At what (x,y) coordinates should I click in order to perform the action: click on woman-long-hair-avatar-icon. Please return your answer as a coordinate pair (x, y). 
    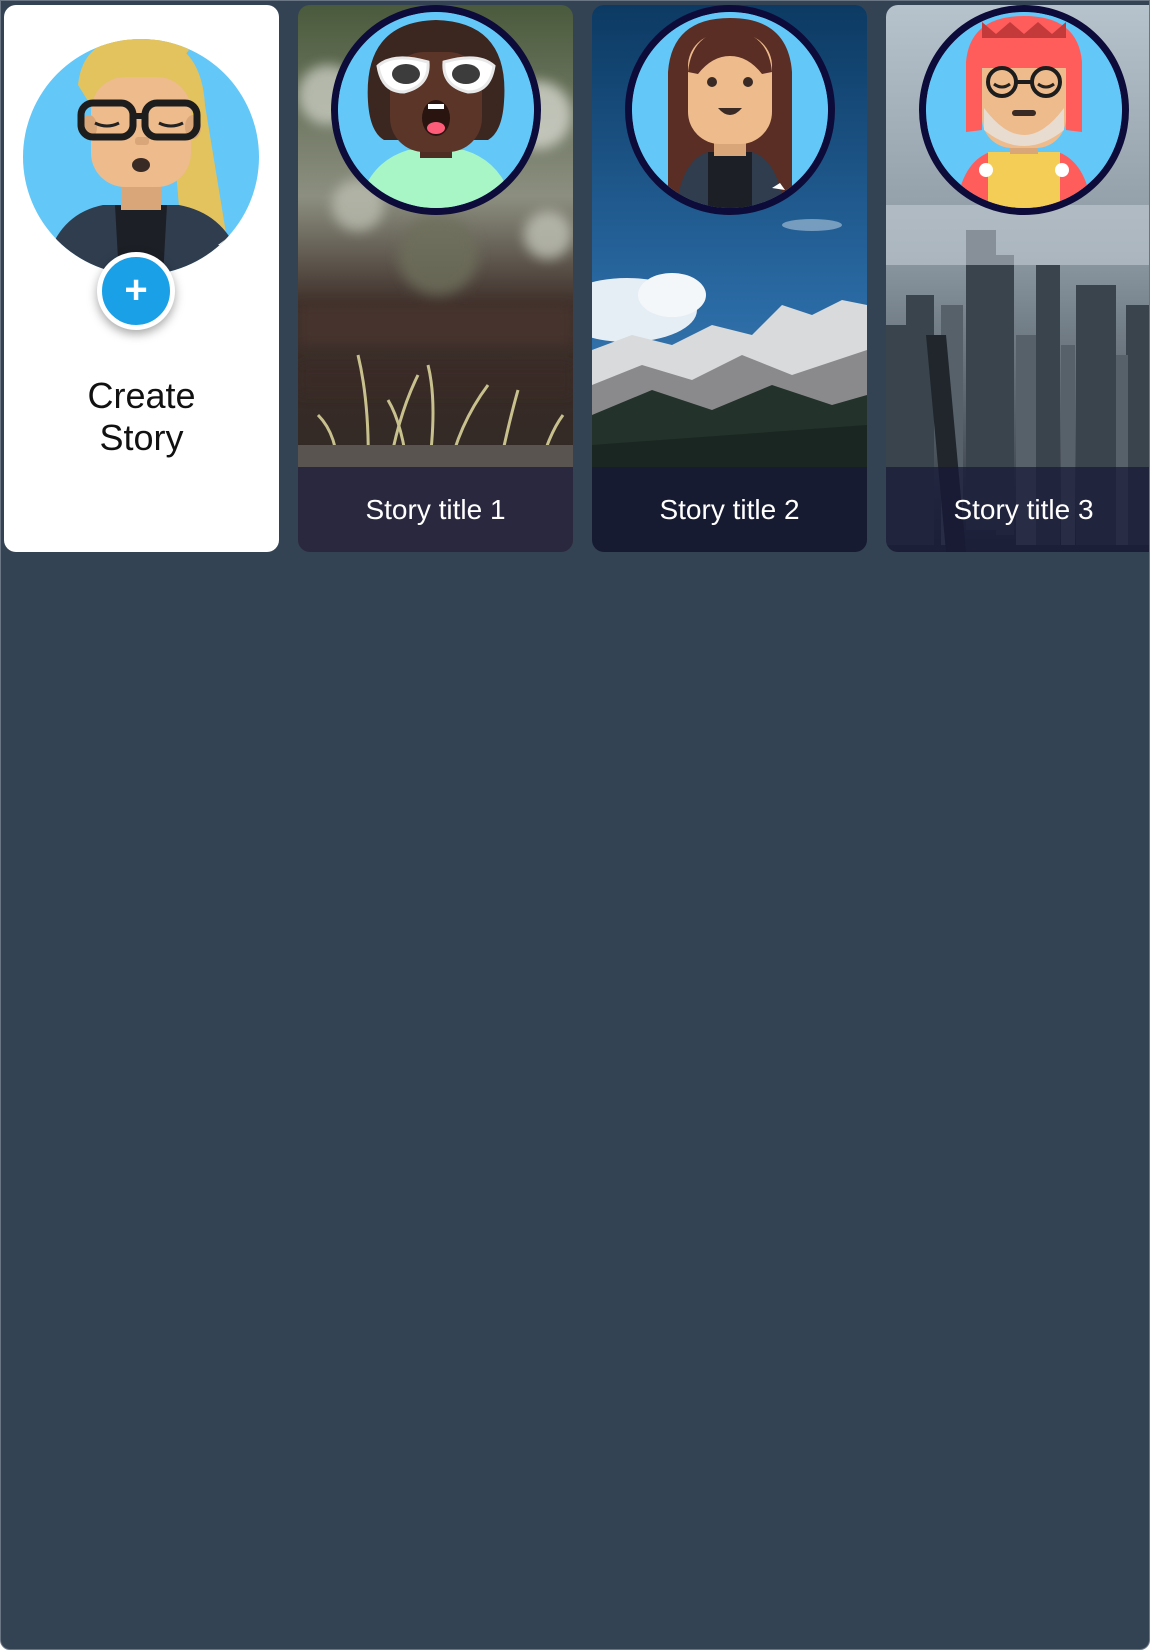
    Looking at the image, I should click on (730, 110).